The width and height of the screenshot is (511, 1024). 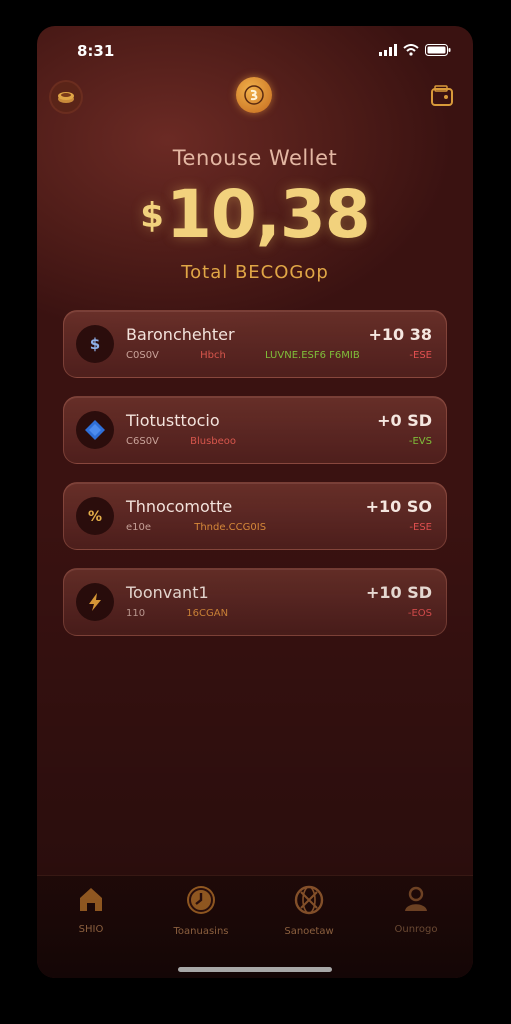 I want to click on wallet-icon, so click(x=442, y=95).